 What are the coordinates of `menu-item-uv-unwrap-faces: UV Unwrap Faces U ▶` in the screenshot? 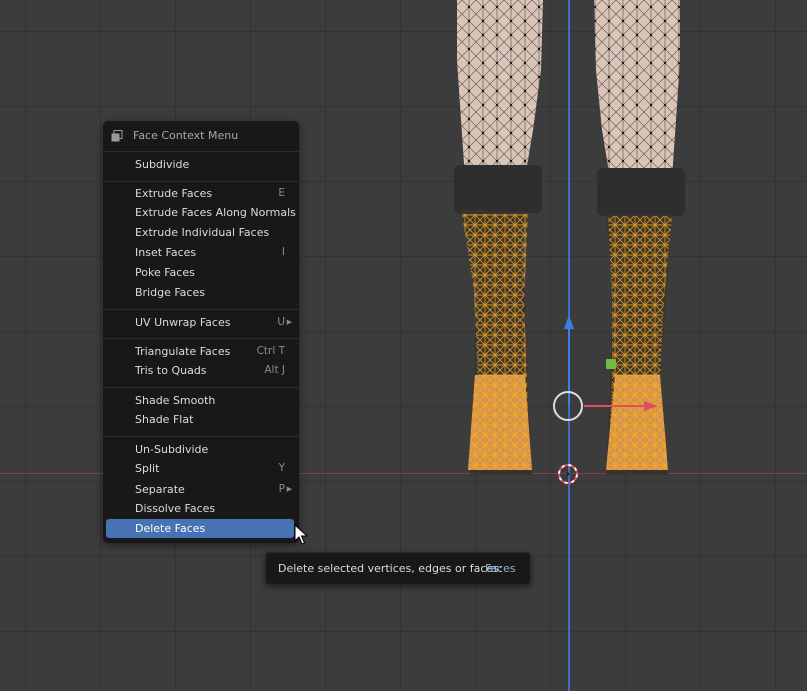 It's located at (201, 322).